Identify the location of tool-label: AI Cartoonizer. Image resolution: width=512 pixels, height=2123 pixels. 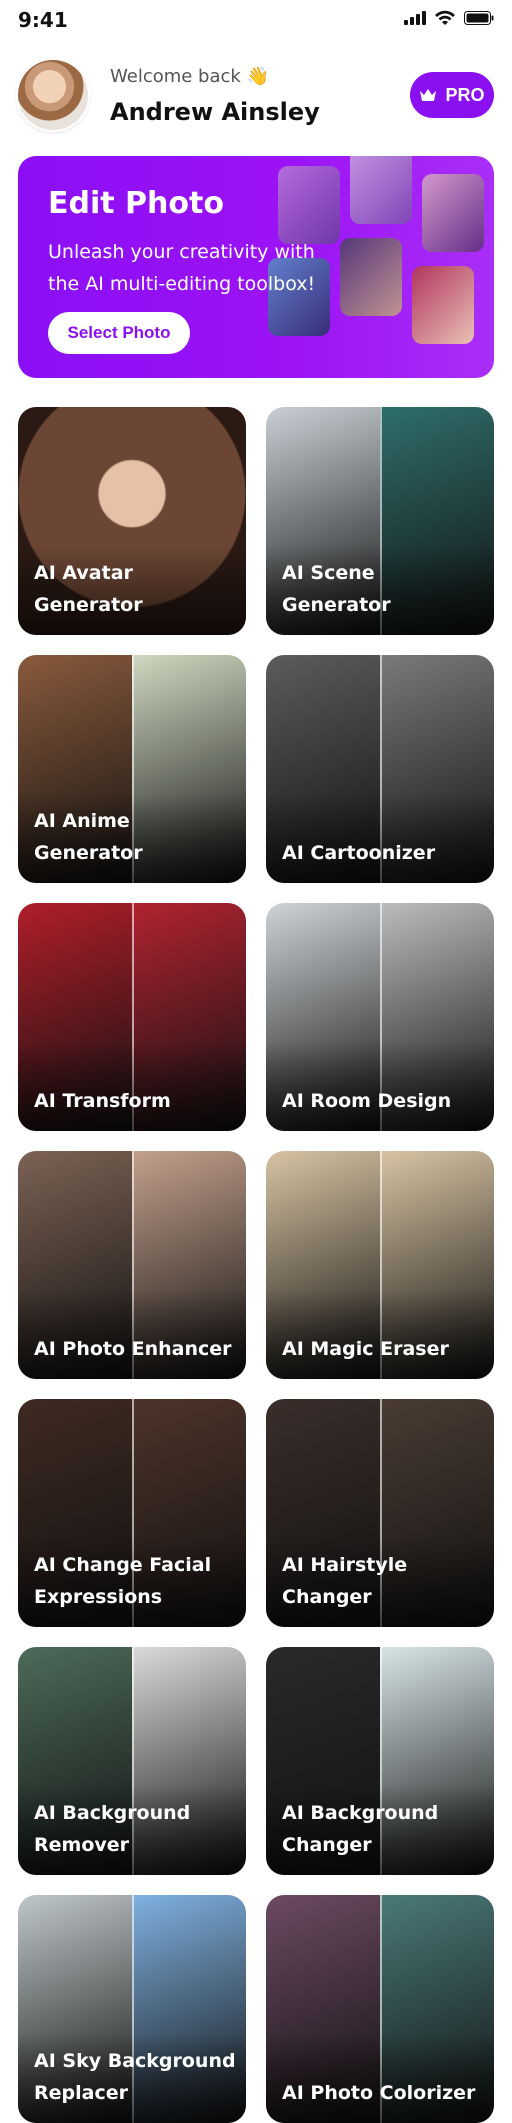
(359, 853).